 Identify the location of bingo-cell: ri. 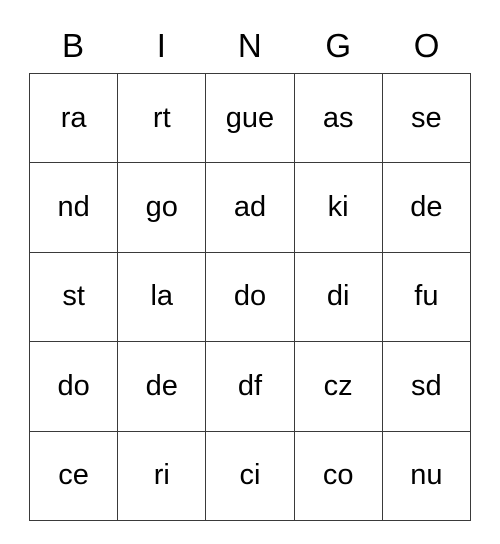
(162, 476).